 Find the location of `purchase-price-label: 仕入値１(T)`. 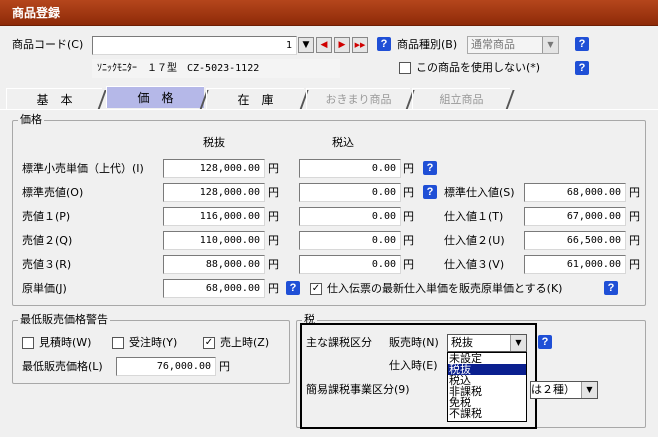

purchase-price-label: 仕入値１(T) is located at coordinates (474, 216).